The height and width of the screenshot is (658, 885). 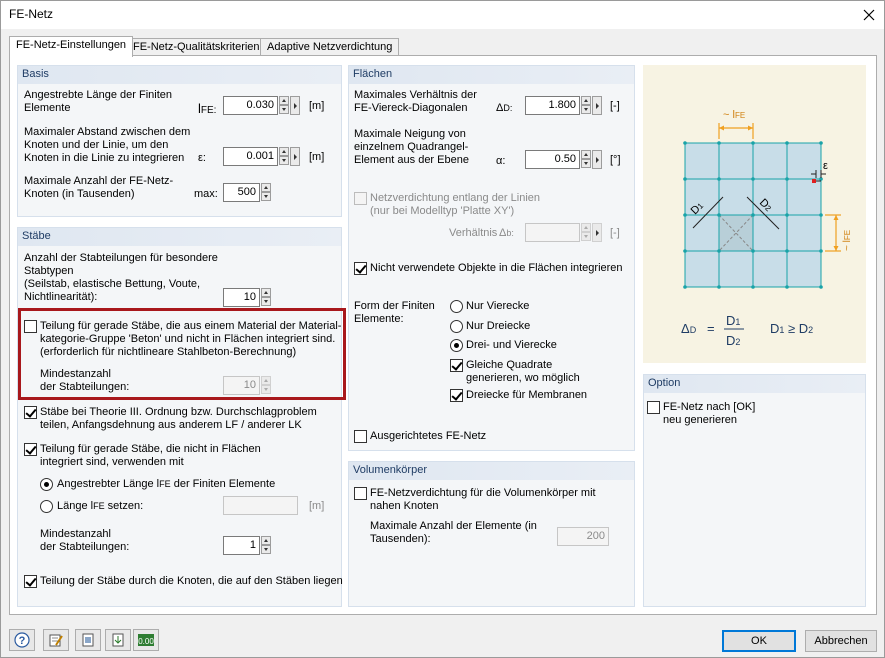 I want to click on close-icon, so click(x=869, y=15).